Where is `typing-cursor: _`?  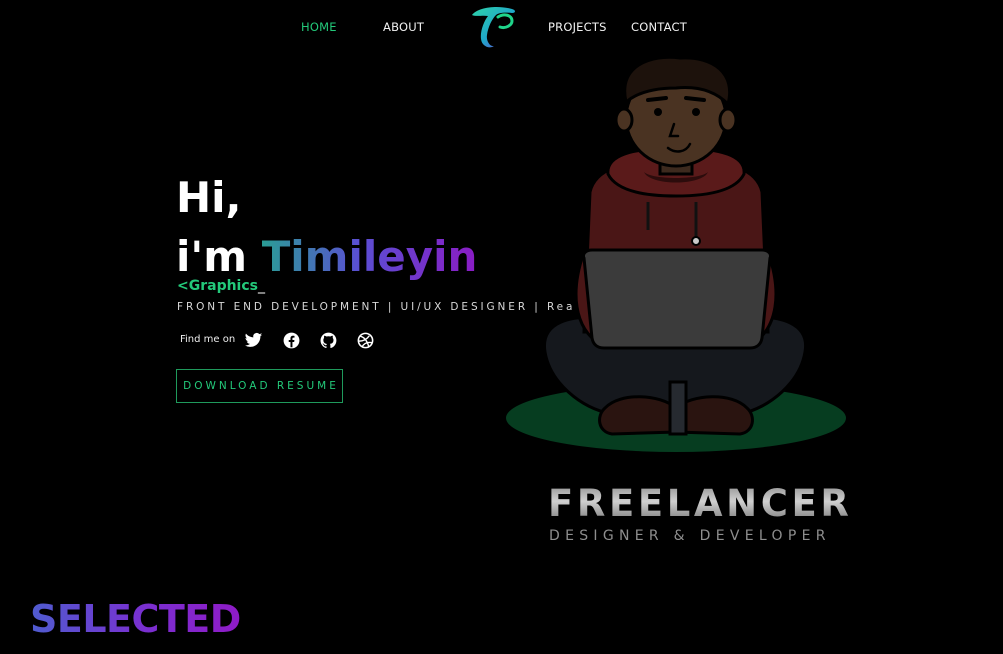 typing-cursor: _ is located at coordinates (261, 286).